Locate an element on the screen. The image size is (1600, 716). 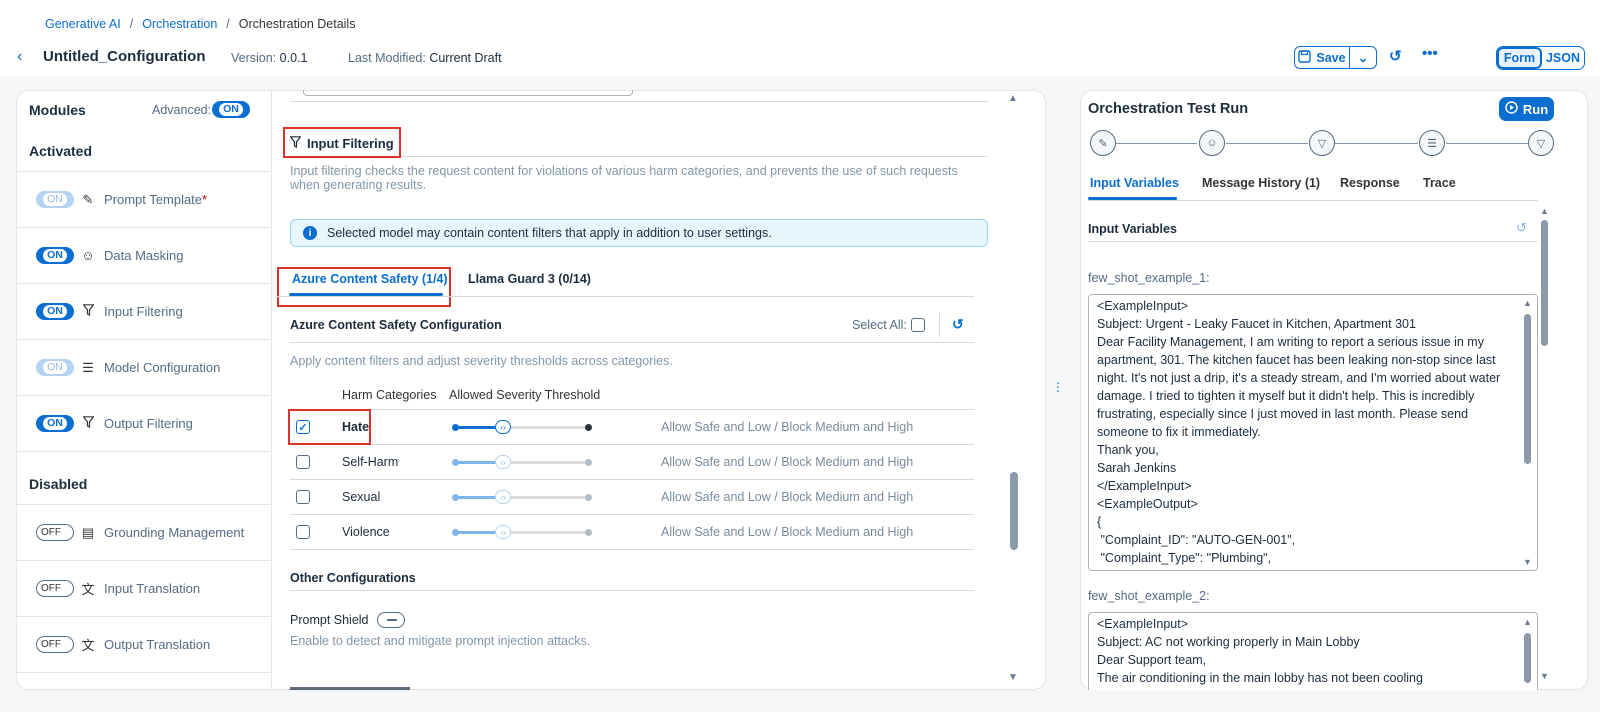
panel-scroll-up-icon: ▲ is located at coordinates (1544, 211).